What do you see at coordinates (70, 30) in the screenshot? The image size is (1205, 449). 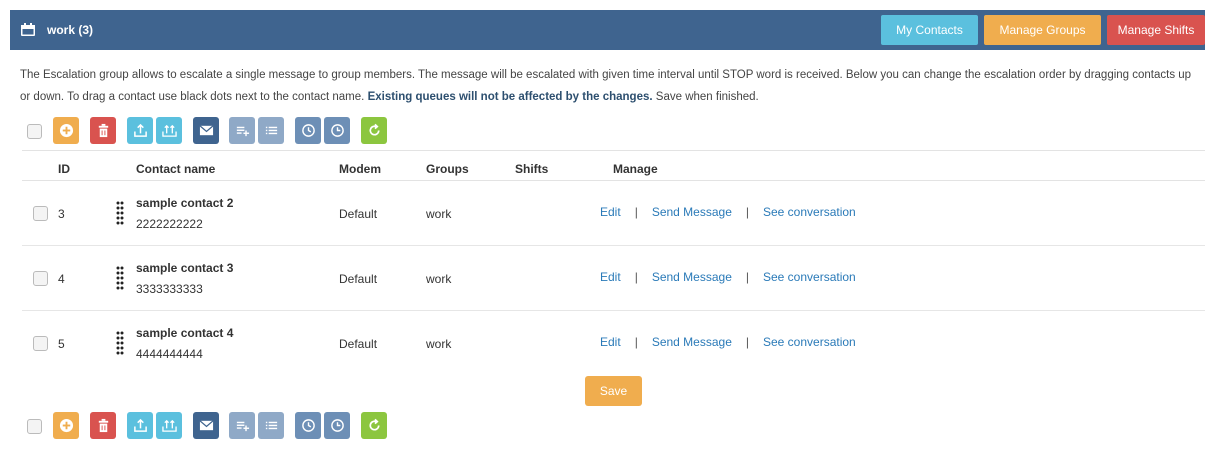 I see `panel-title: work (3)` at bounding box center [70, 30].